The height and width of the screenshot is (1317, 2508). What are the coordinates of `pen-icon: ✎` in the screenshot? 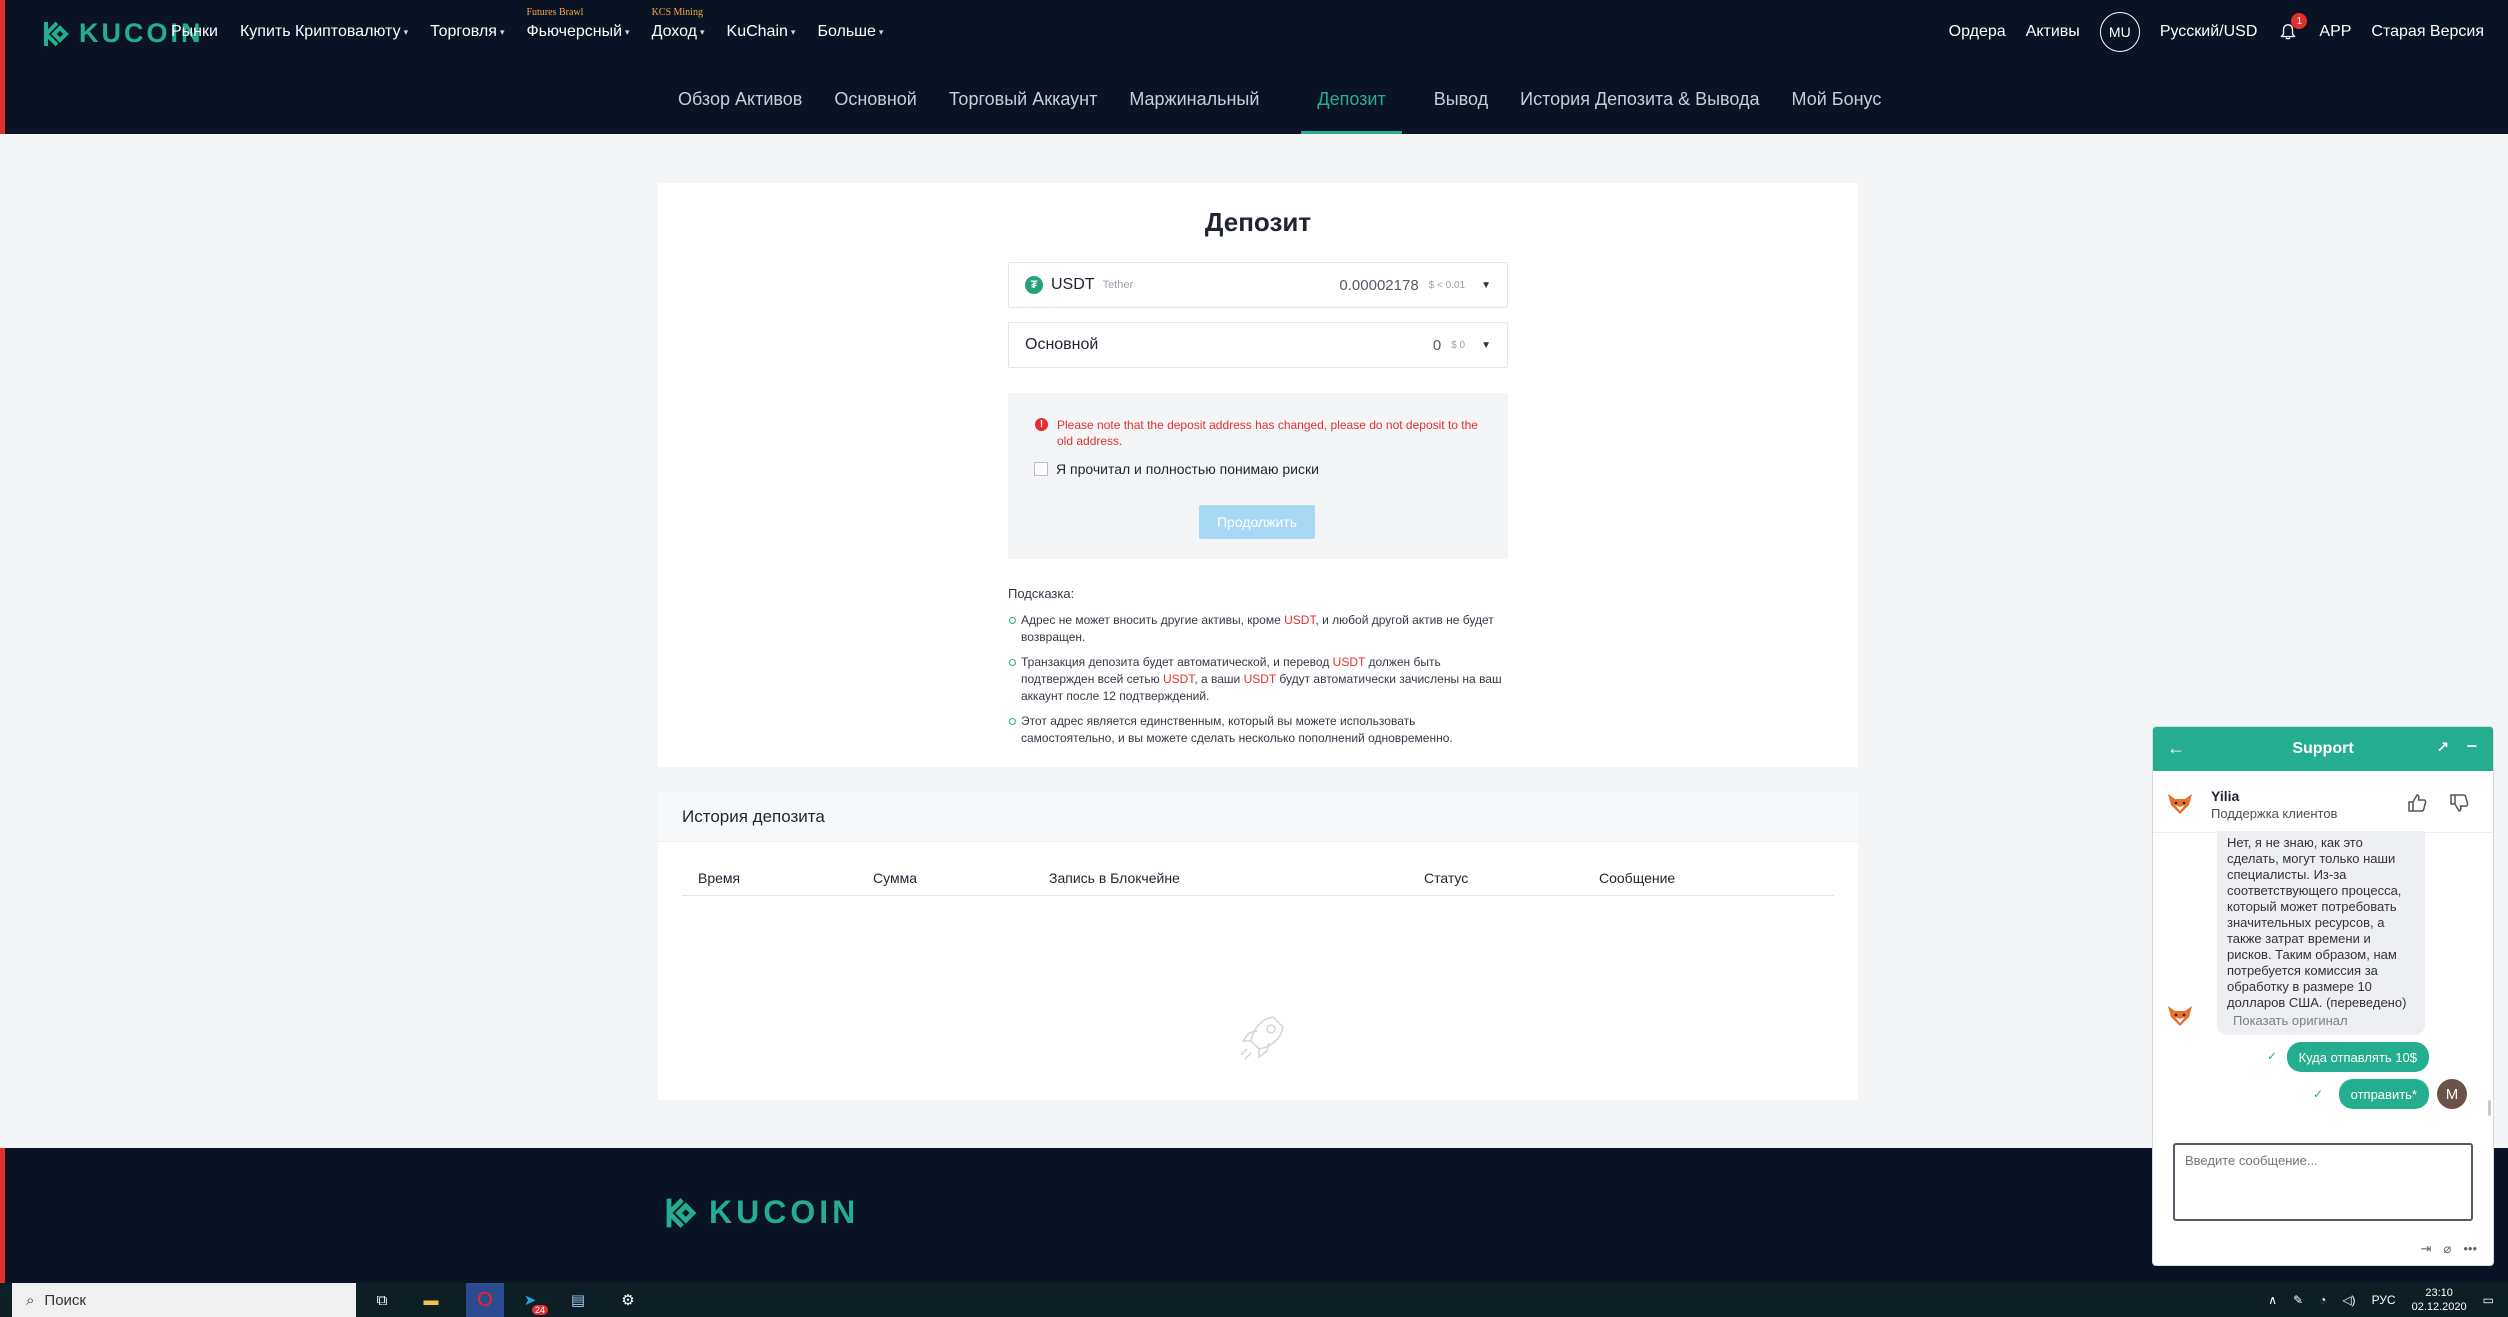 It's located at (2298, 1300).